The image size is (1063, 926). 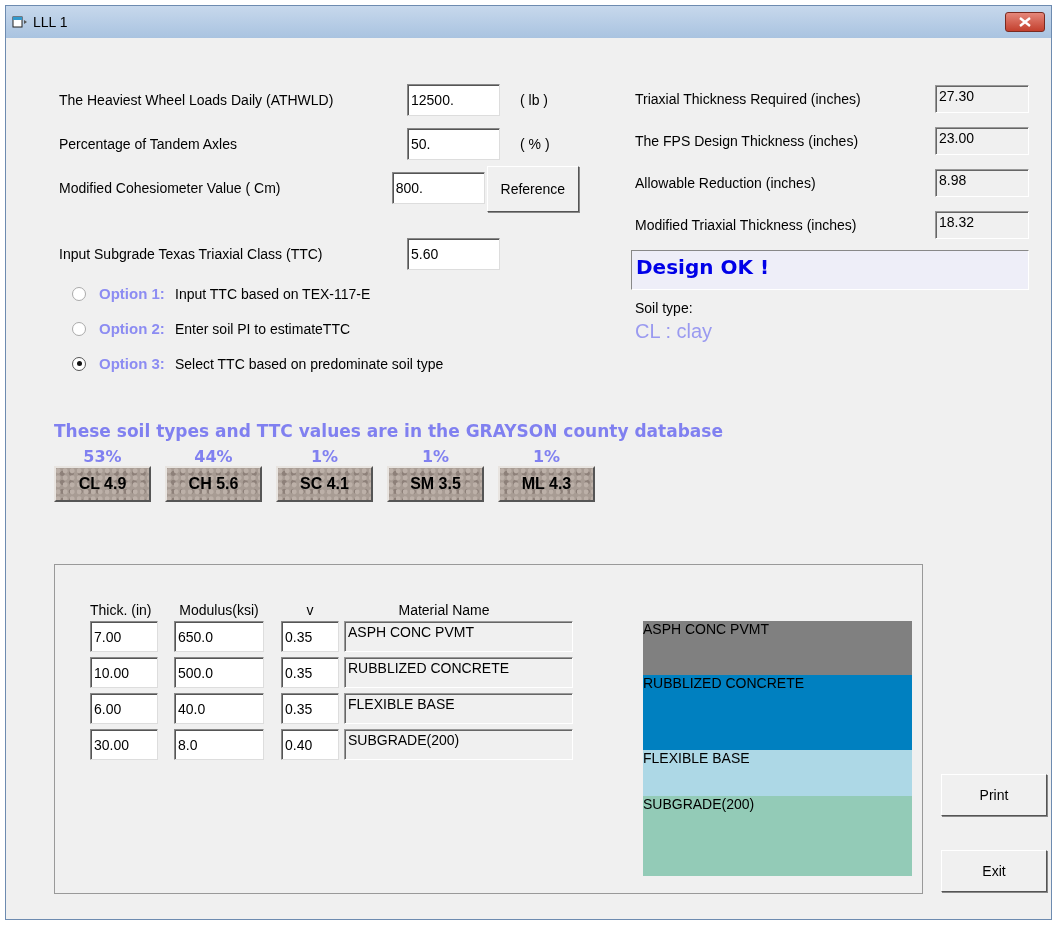 I want to click on result-label: Triaxial Thickness Required (inches), so click(x=748, y=99).